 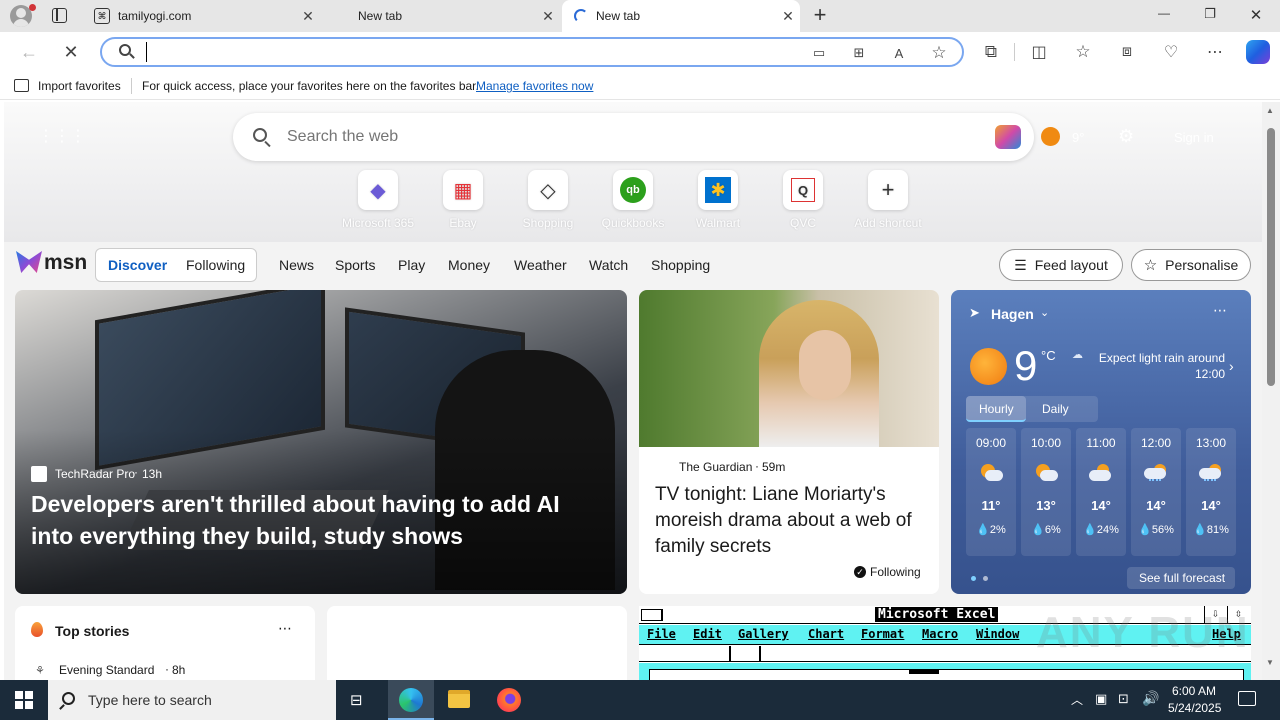 I want to click on hour-temp: 14°, so click(x=1101, y=505).